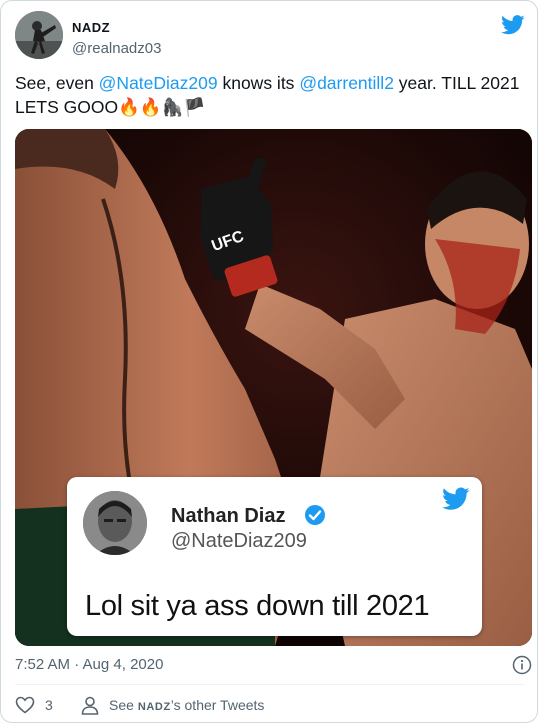  I want to click on embedded-author-avatar, so click(115, 523).